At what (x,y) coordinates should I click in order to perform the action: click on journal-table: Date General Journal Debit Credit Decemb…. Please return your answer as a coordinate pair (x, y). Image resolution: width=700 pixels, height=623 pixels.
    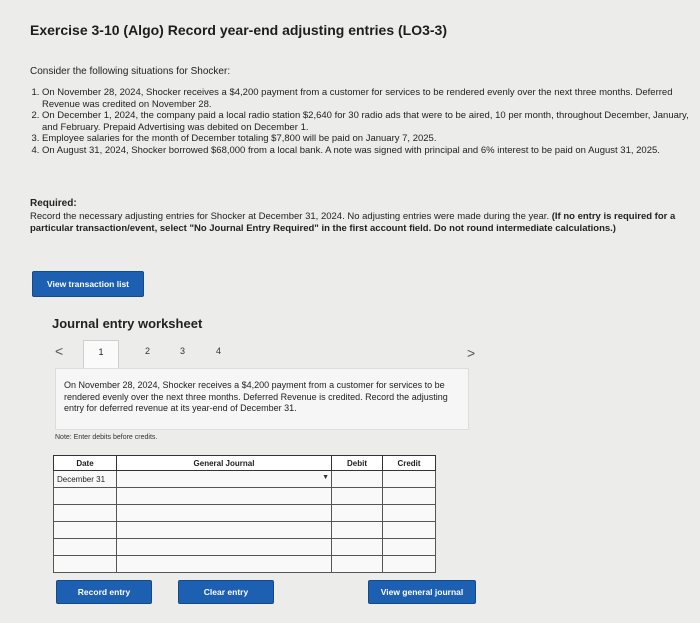
    Looking at the image, I should click on (244, 514).